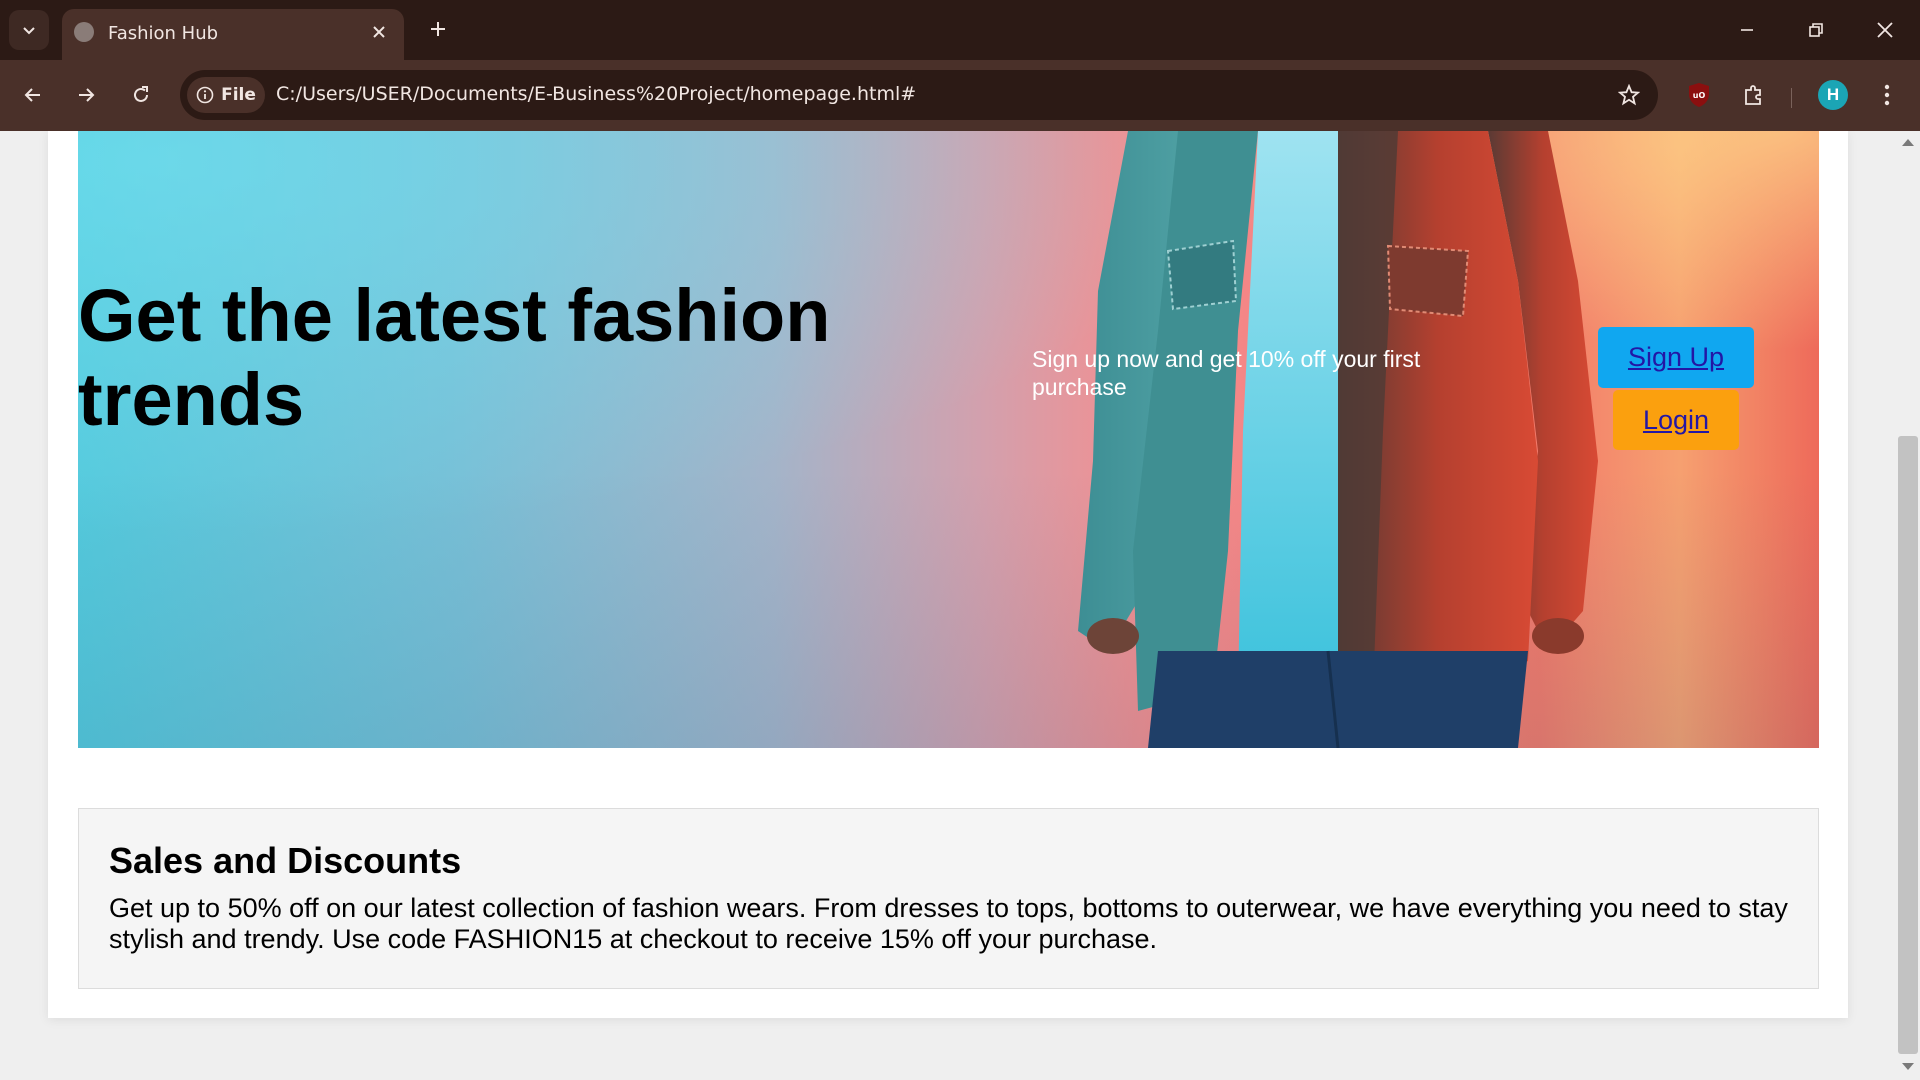 The width and height of the screenshot is (1920, 1080). Describe the element at coordinates (285, 860) in the screenshot. I see `sales-title: Sales and Discounts` at that location.